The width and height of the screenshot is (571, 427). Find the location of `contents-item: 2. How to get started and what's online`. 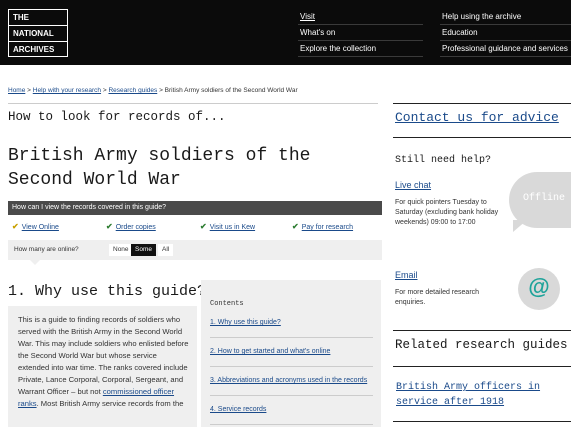

contents-item: 2. How to get started and what's online is located at coordinates (291, 357).